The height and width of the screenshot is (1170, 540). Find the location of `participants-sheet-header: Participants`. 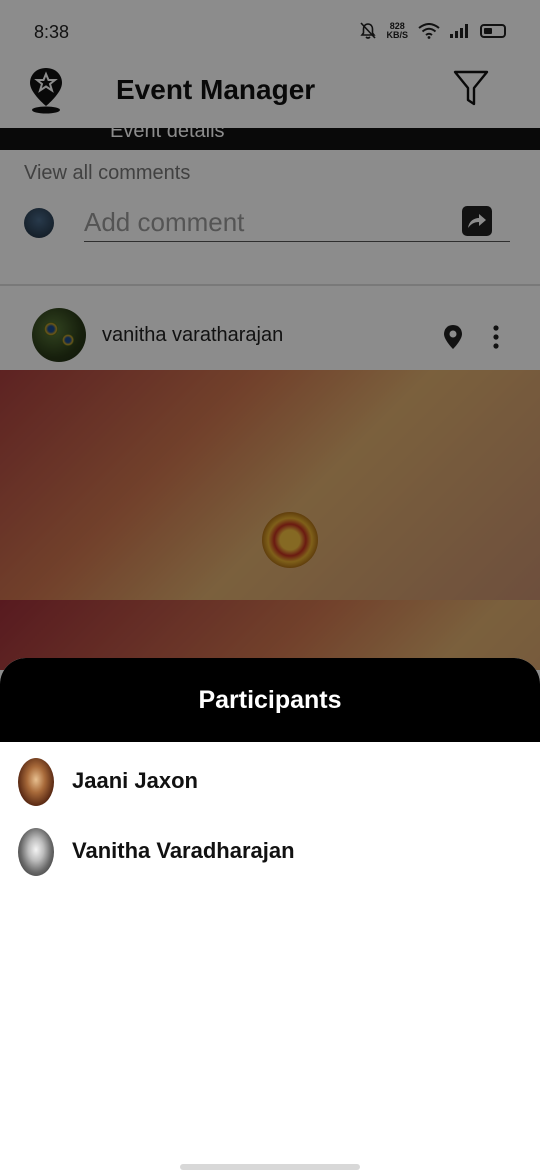

participants-sheet-header: Participants is located at coordinates (270, 700).